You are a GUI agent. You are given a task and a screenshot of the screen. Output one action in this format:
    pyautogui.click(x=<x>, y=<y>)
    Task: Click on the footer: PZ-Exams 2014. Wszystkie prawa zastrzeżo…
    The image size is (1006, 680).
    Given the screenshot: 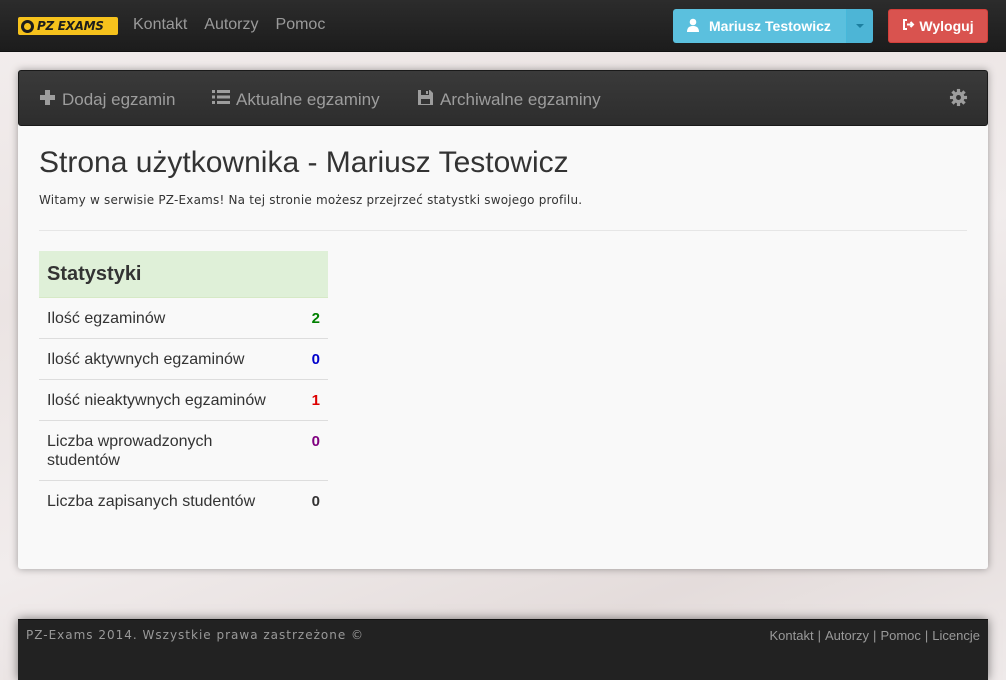 What is the action you would take?
    pyautogui.click(x=503, y=649)
    